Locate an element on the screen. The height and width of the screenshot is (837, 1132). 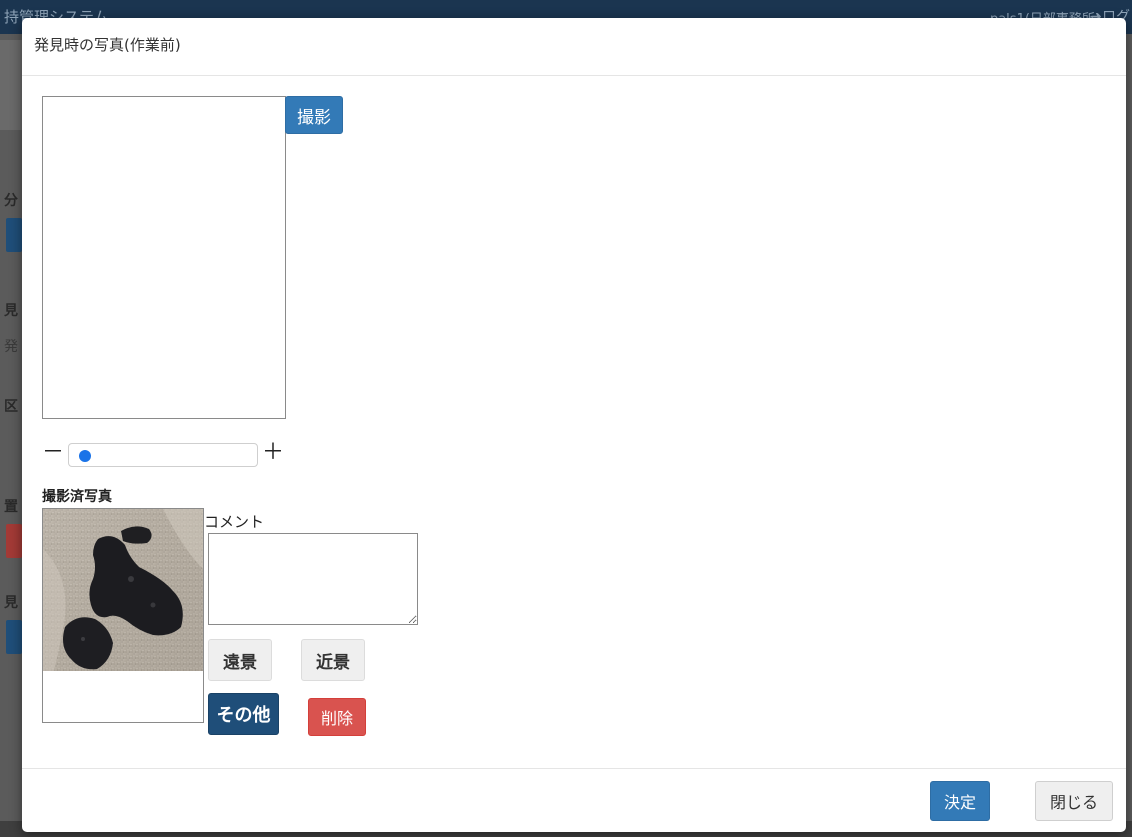
near-view-button: 近景 is located at coordinates (333, 660).